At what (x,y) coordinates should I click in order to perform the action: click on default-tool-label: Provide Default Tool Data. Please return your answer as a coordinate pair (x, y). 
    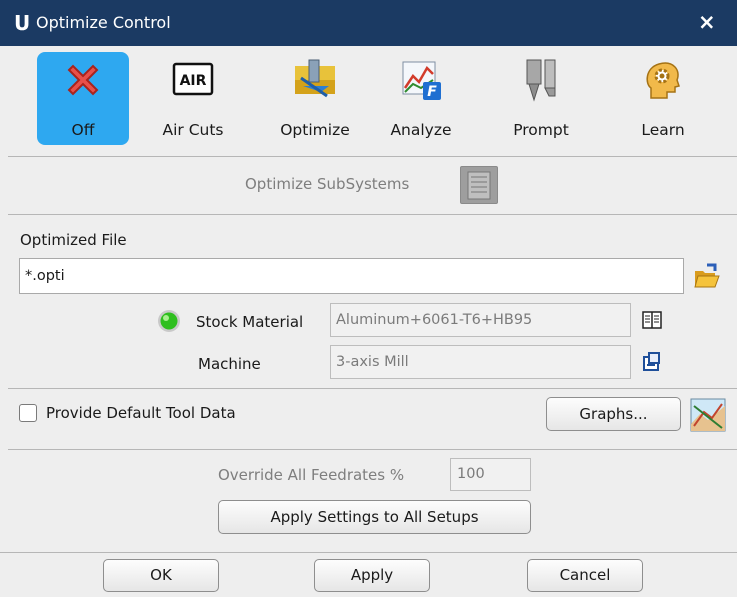
    Looking at the image, I should click on (141, 413).